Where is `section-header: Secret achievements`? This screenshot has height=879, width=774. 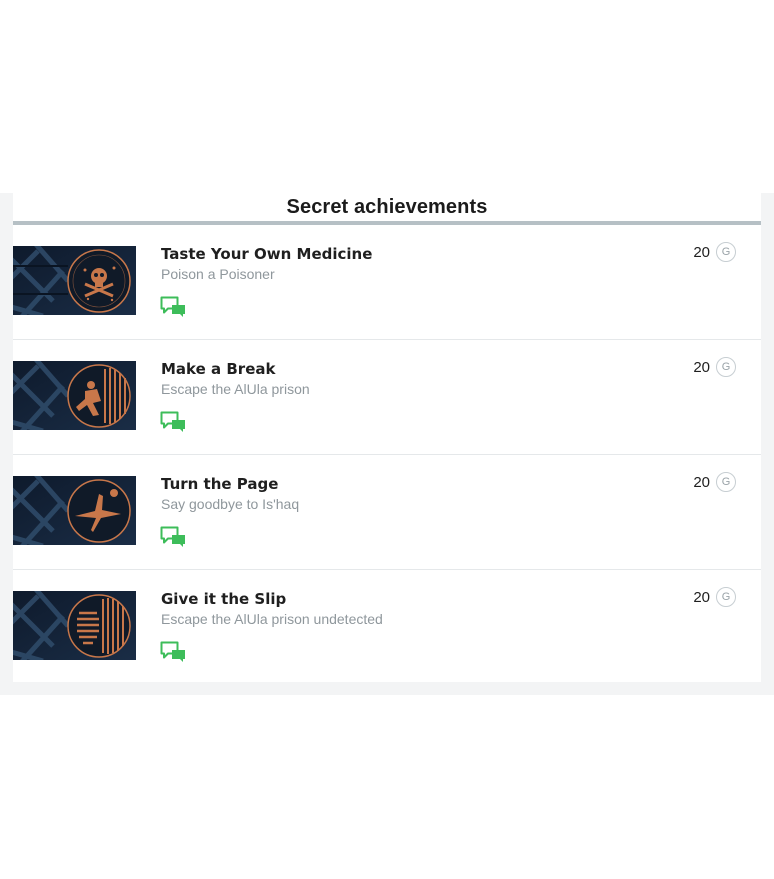 section-header: Secret achievements is located at coordinates (387, 209).